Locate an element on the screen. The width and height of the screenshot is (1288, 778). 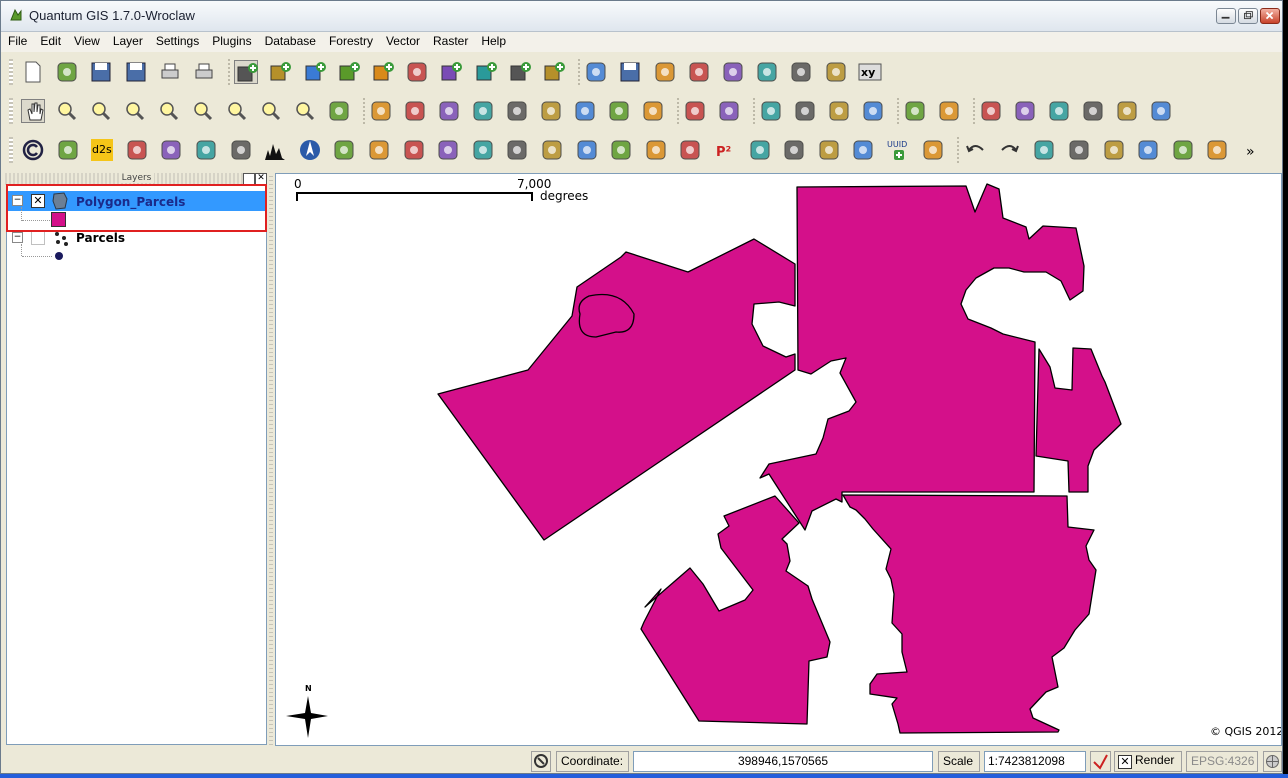
panel-splitter is located at coordinates (271, 459).